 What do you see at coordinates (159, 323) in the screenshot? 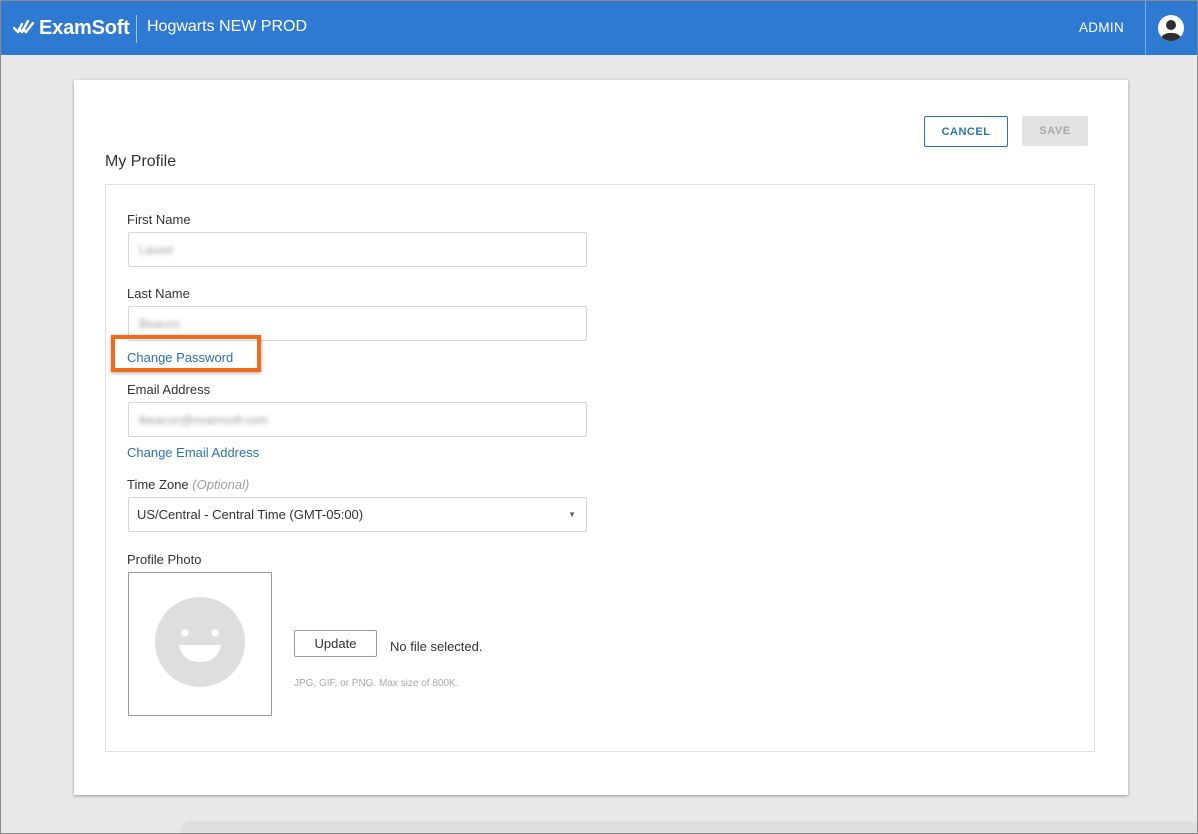
I see `last-name-value: Beacon` at bounding box center [159, 323].